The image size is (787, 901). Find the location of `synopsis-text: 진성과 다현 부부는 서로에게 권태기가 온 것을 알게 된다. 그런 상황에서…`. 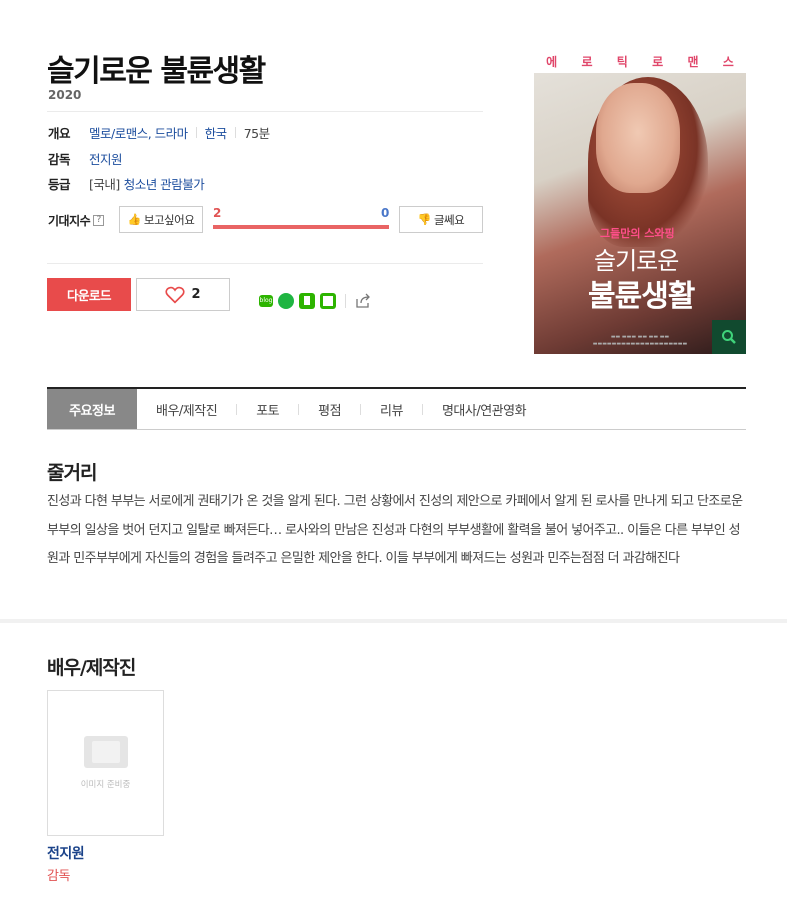

synopsis-text: 진성과 다현 부부는 서로에게 권태기가 온 것을 알게 된다. 그런 상황에서… is located at coordinates (395, 530).